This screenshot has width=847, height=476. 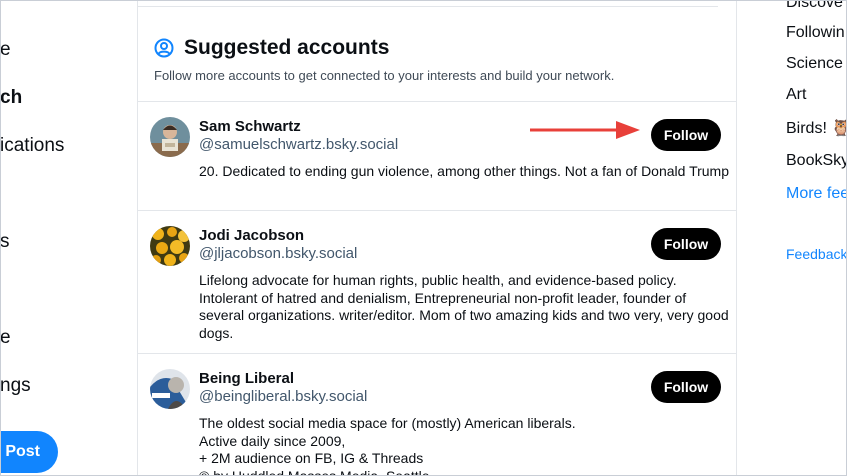 What do you see at coordinates (251, 235) in the screenshot?
I see `account-name: Jodi Jacobson` at bounding box center [251, 235].